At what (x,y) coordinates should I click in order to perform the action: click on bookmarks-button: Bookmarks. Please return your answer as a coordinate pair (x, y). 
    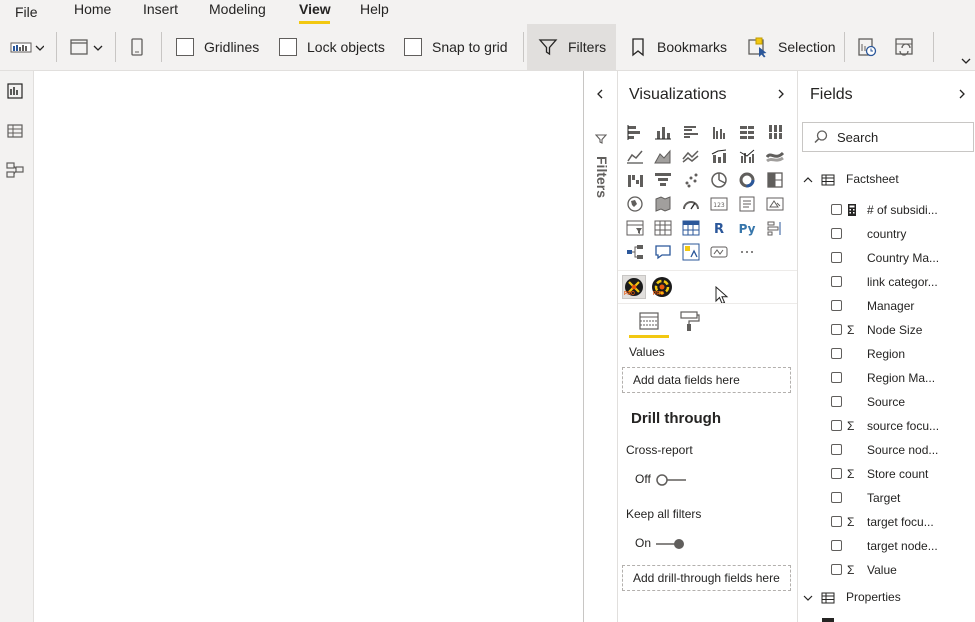
    Looking at the image, I should click on (678, 47).